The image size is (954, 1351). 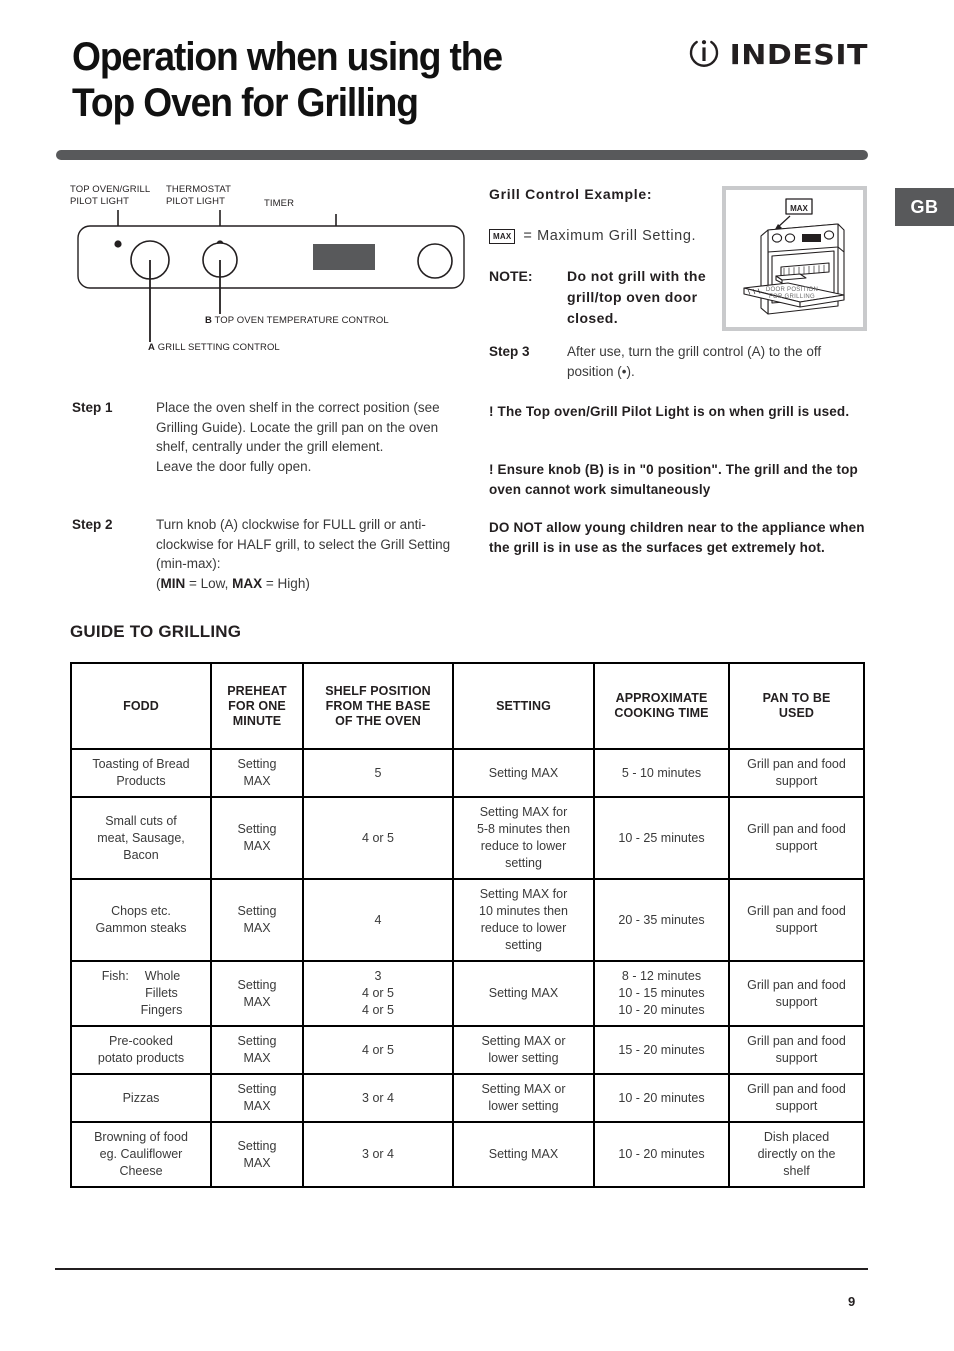 What do you see at coordinates (208, 320) in the screenshot?
I see `callout-b-letter: B` at bounding box center [208, 320].